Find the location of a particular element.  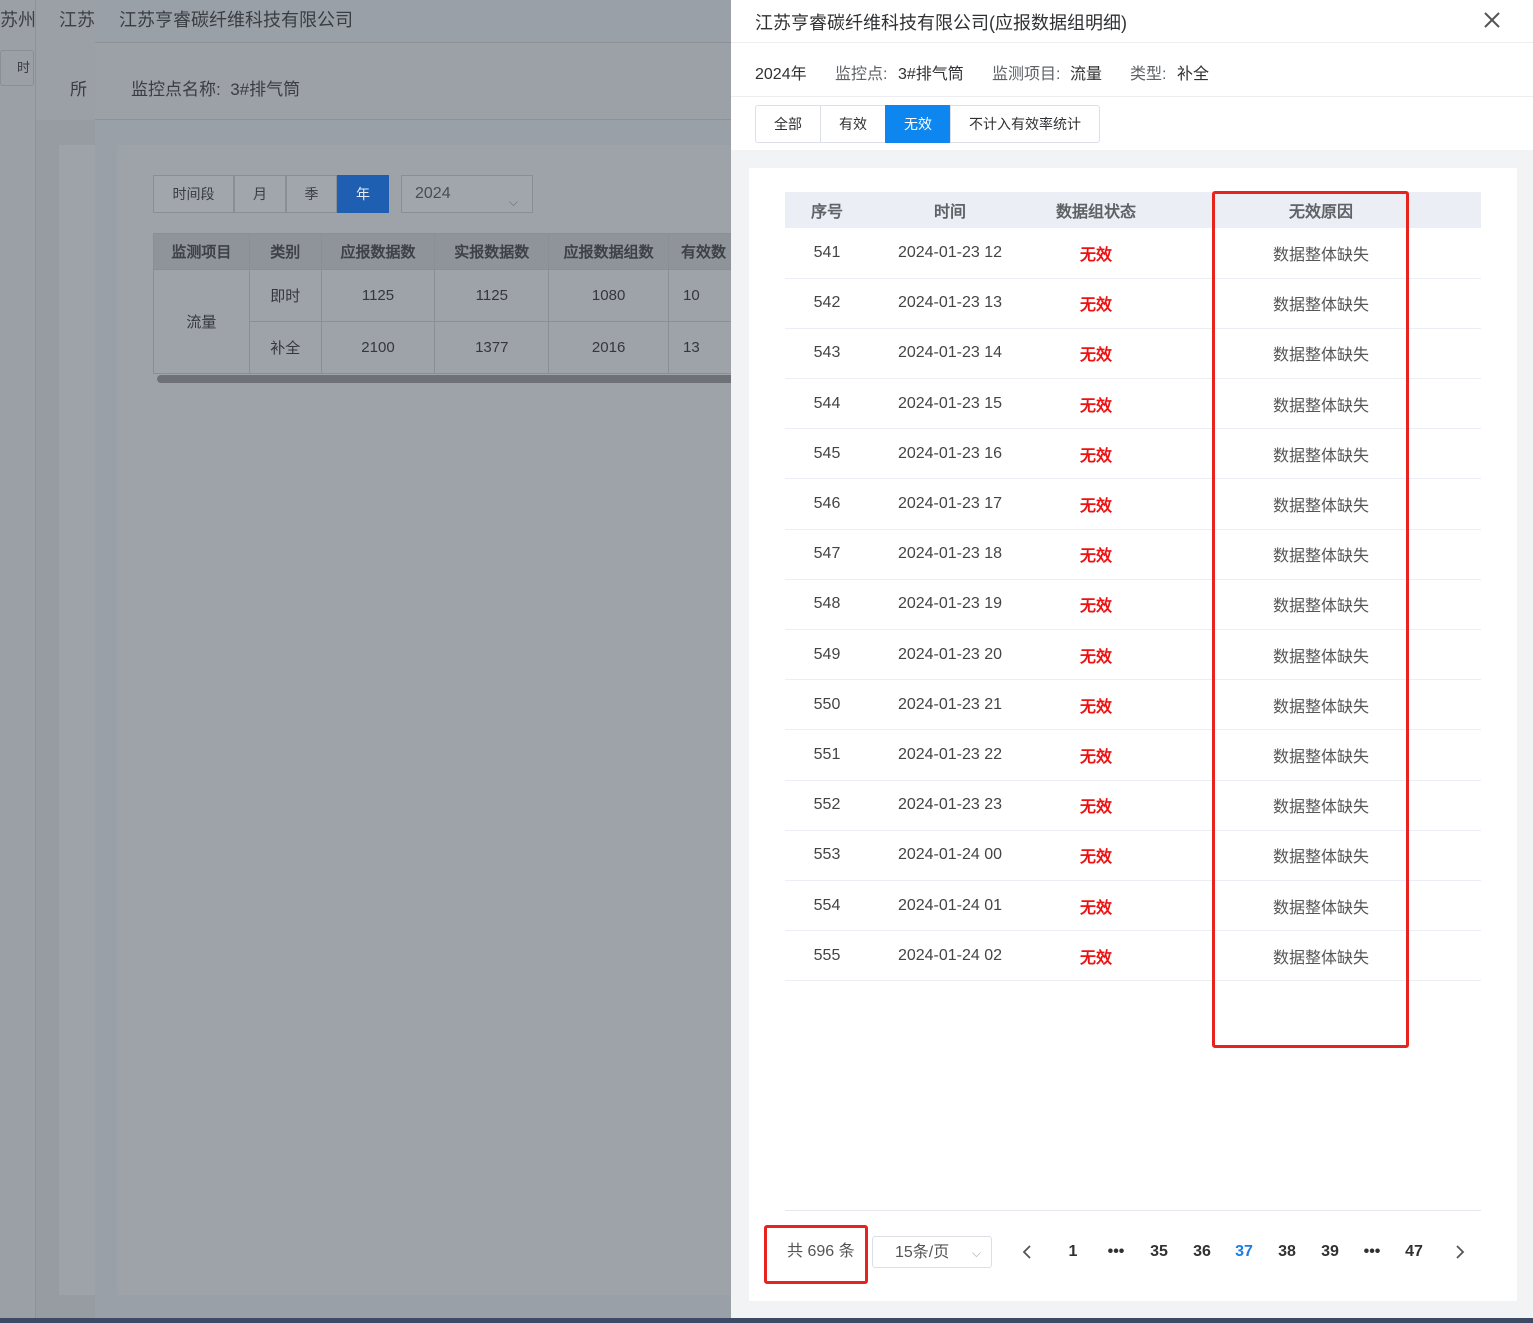

page-size-select: 15条/页 ⌵ is located at coordinates (932, 1252).